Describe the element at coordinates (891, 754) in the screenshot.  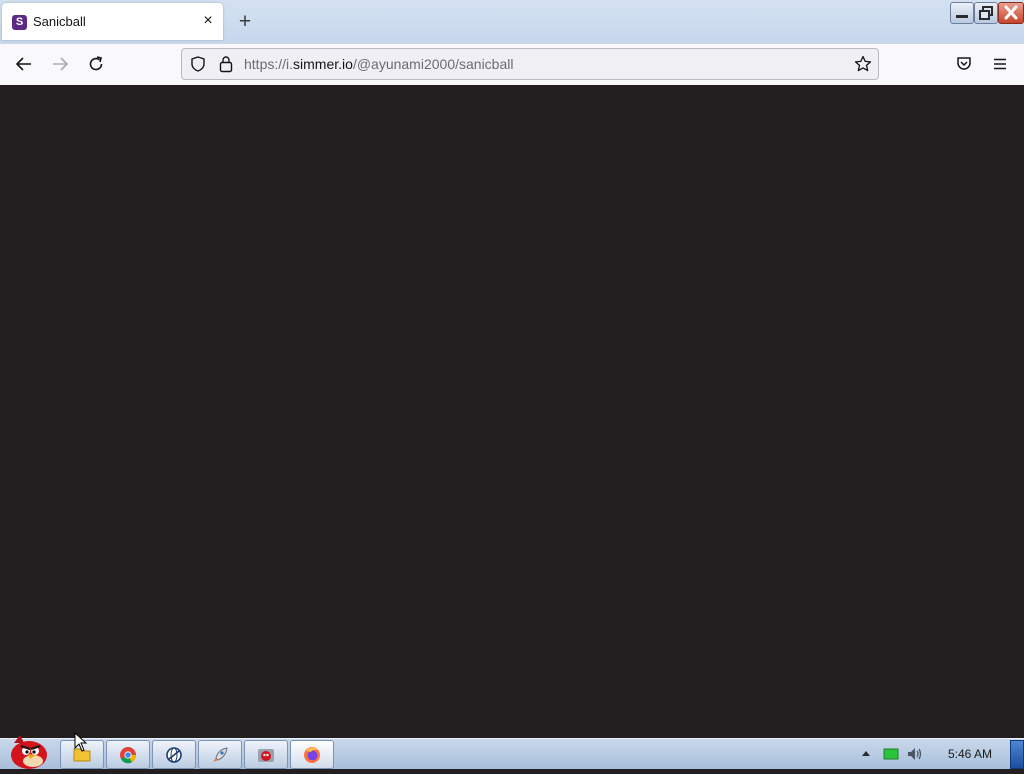
I see `network-icon` at that location.